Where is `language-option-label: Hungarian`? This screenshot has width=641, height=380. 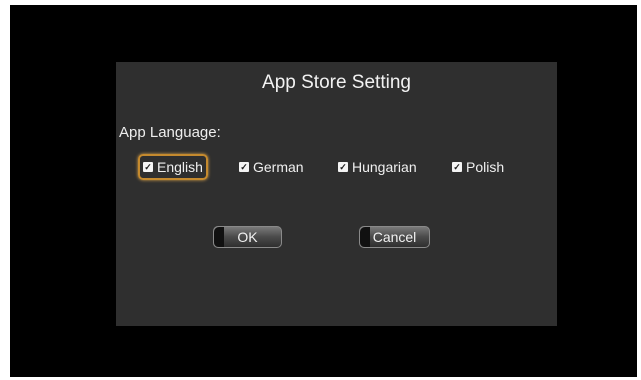
language-option-label: Hungarian is located at coordinates (384, 167).